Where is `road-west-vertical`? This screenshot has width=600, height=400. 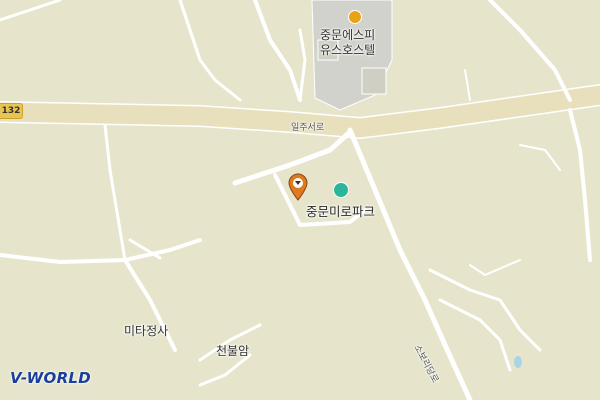
road-west-vertical is located at coordinates (115, 192).